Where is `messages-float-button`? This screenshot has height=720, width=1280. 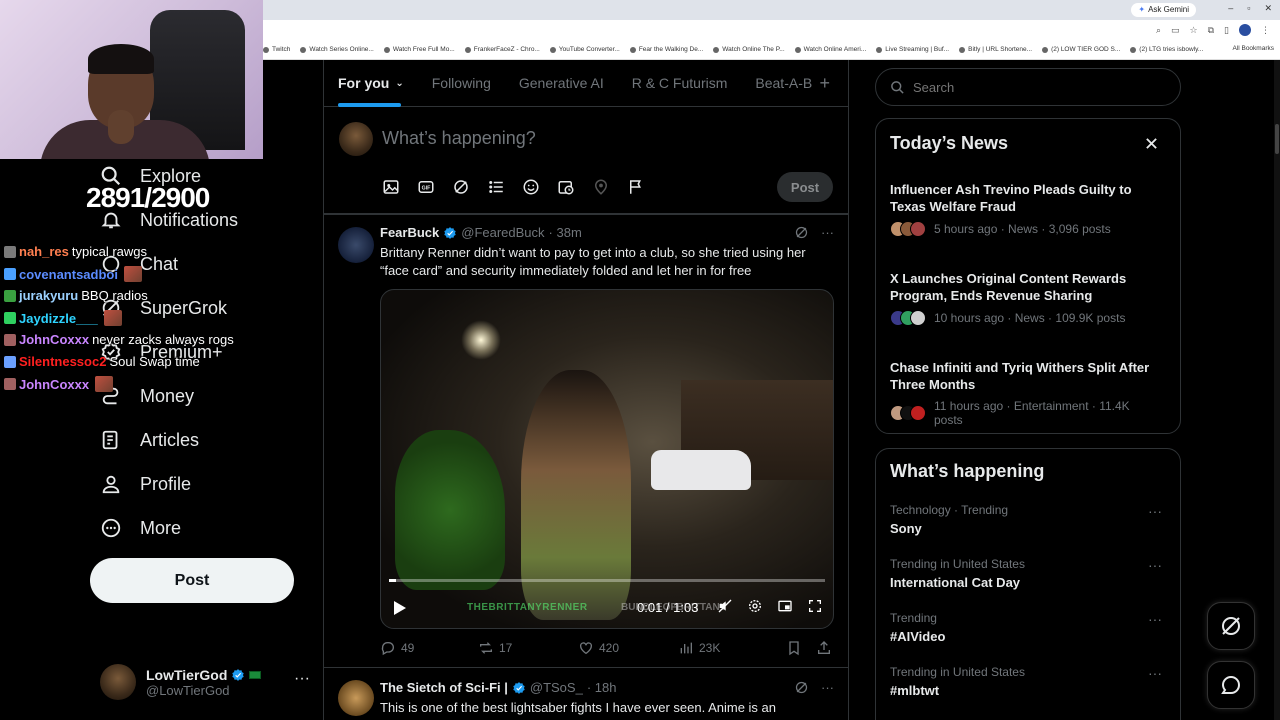 messages-float-button is located at coordinates (1231, 685).